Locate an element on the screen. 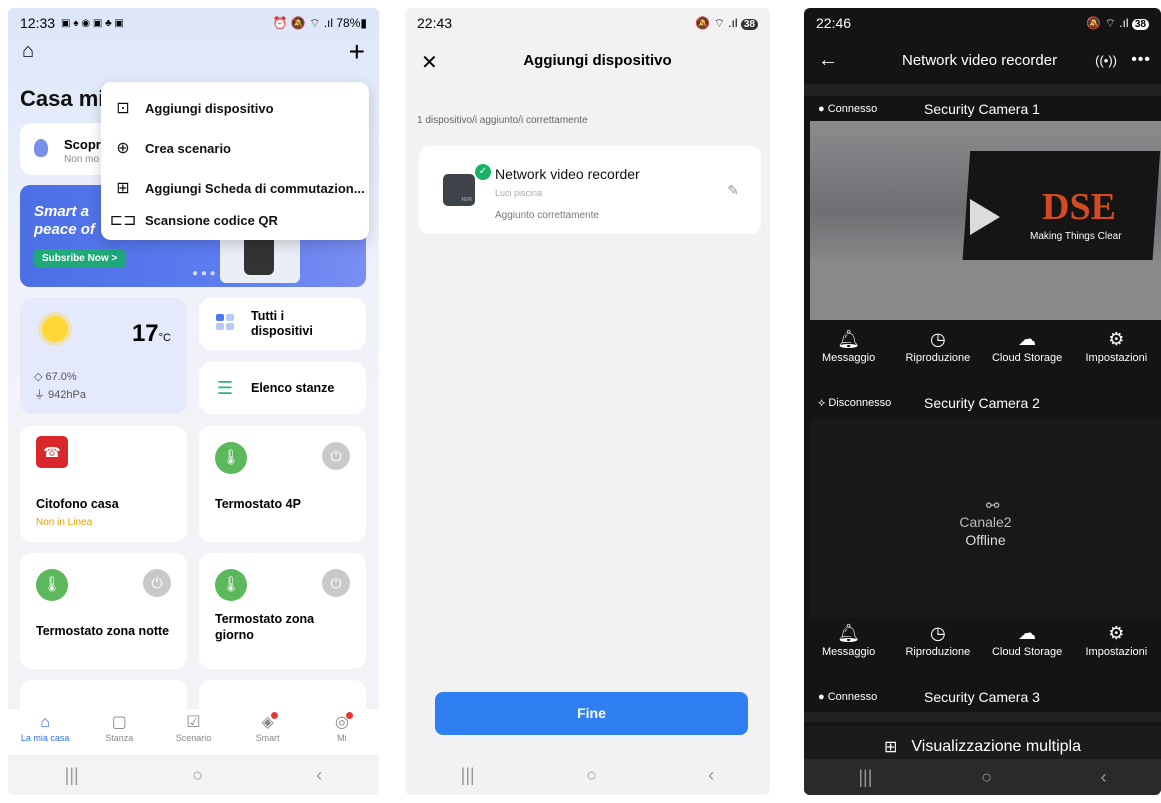 This screenshot has width=1161, height=803. camera-header-3: ● Connesso Security Camera 3 is located at coordinates (982, 697).